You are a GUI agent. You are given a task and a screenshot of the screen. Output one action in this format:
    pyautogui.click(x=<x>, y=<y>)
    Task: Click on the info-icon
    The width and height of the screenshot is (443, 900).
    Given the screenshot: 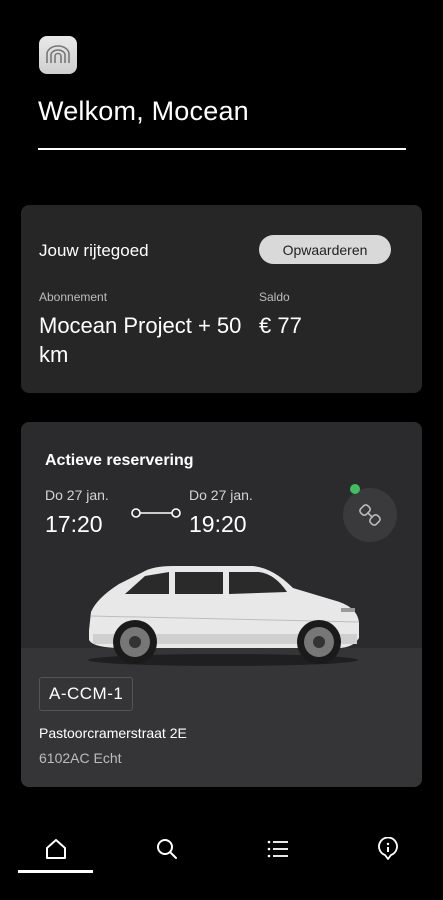 What is the action you would take?
    pyautogui.click(x=388, y=848)
    